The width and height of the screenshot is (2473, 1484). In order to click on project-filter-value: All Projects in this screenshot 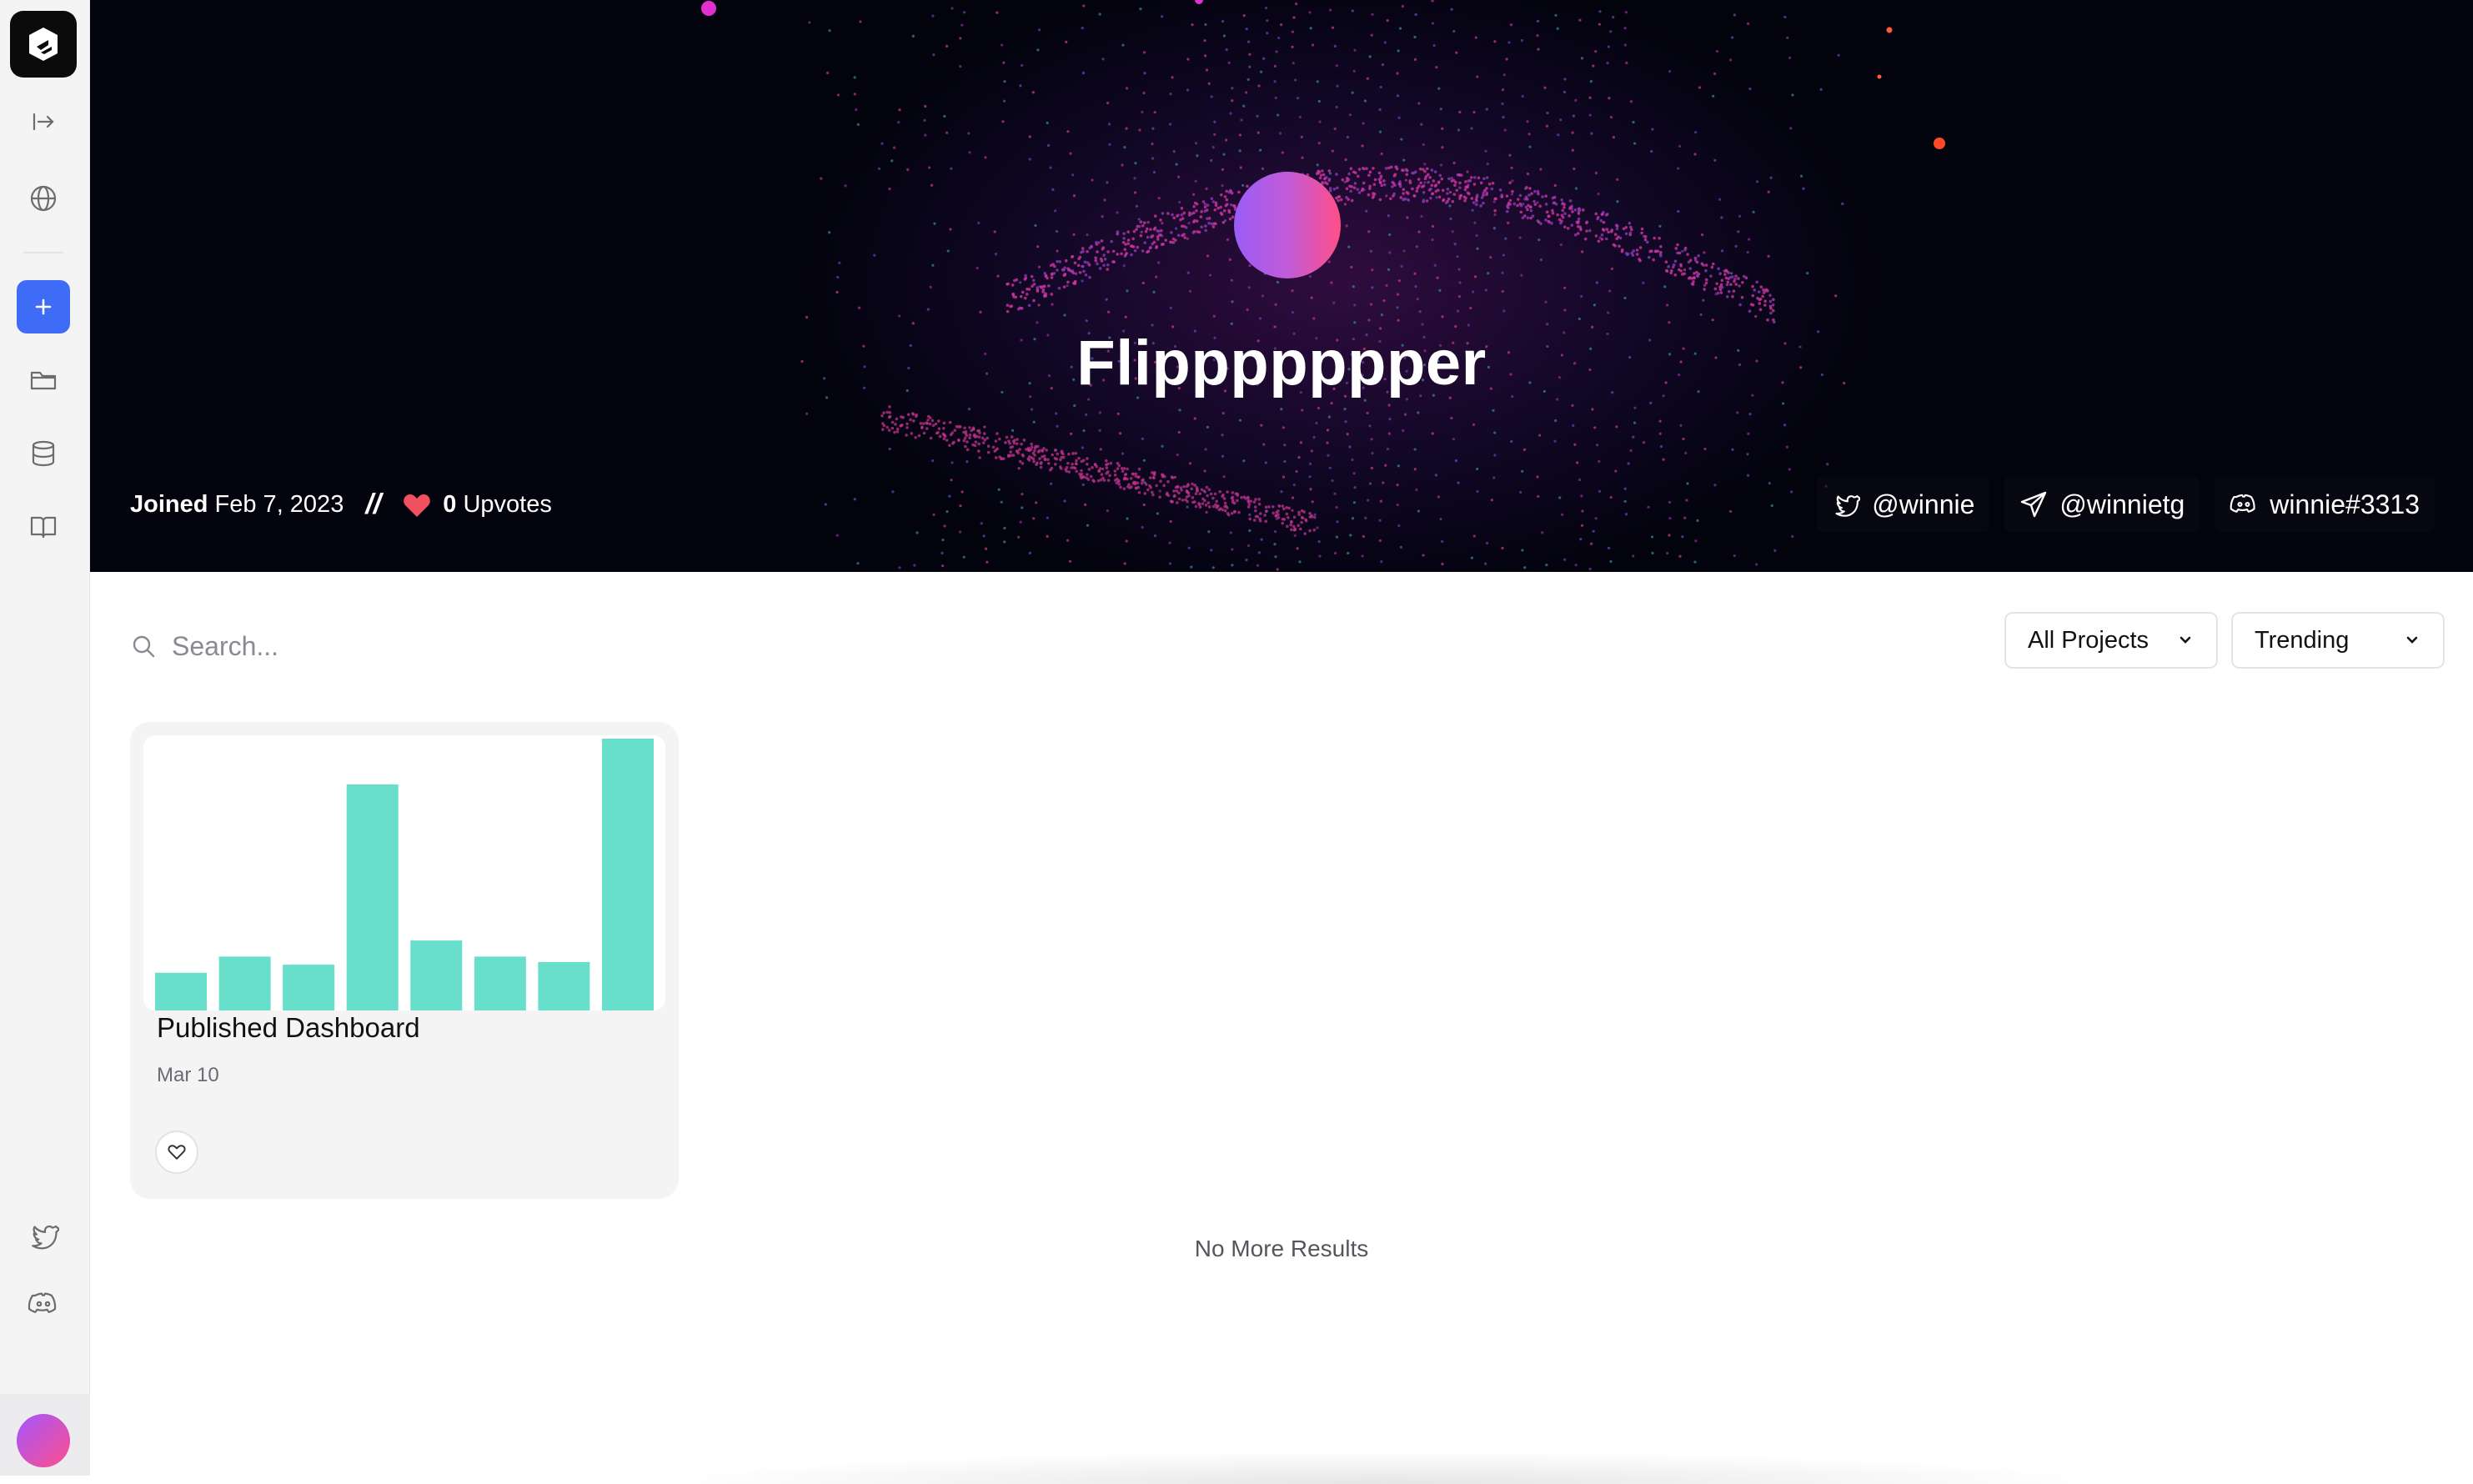, I will do `click(2088, 640)`.